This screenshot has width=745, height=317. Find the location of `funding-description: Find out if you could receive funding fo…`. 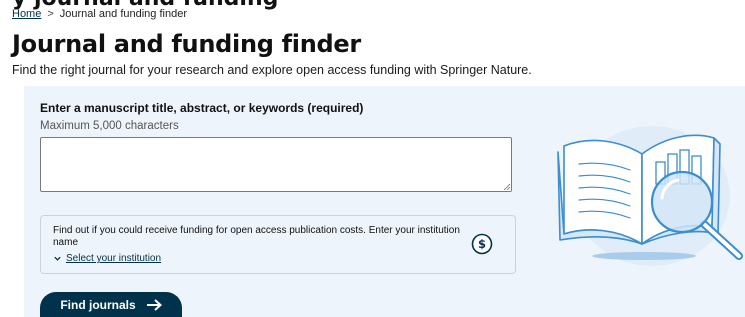

funding-description: Find out if you could receive funding fo… is located at coordinates (256, 236).